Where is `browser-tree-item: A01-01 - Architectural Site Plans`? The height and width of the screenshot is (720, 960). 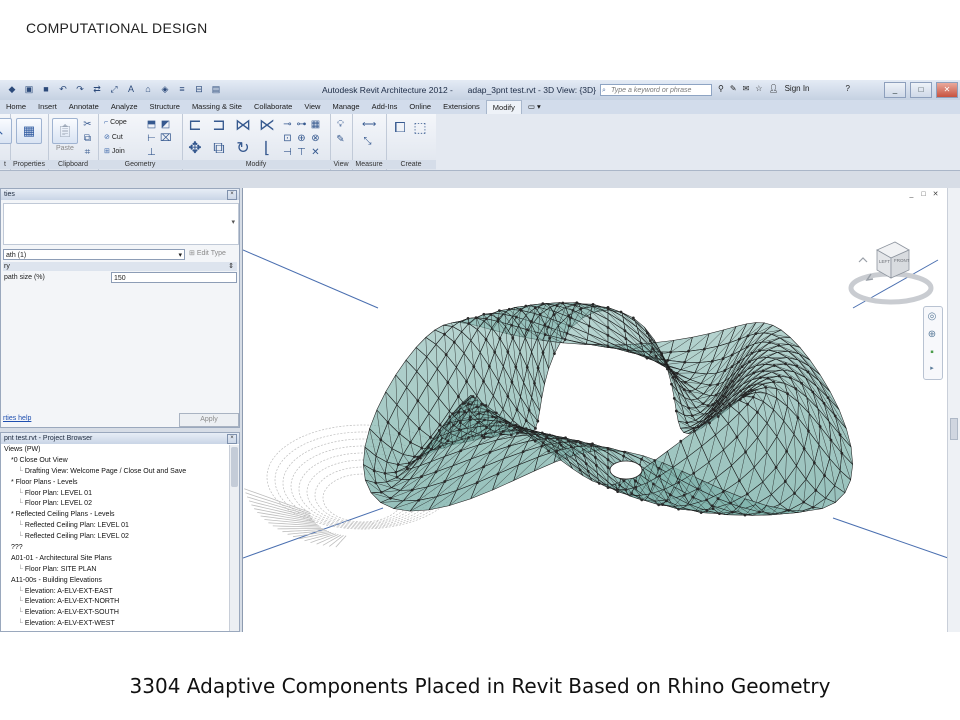
browser-tree-item: A01-01 - Architectural Site Plans is located at coordinates (115, 559).